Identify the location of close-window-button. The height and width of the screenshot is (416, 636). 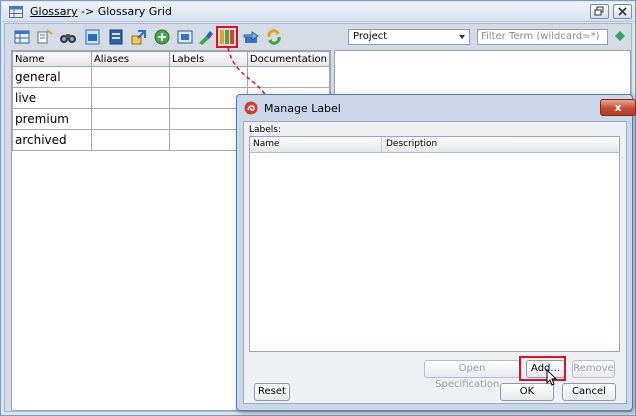
(622, 11).